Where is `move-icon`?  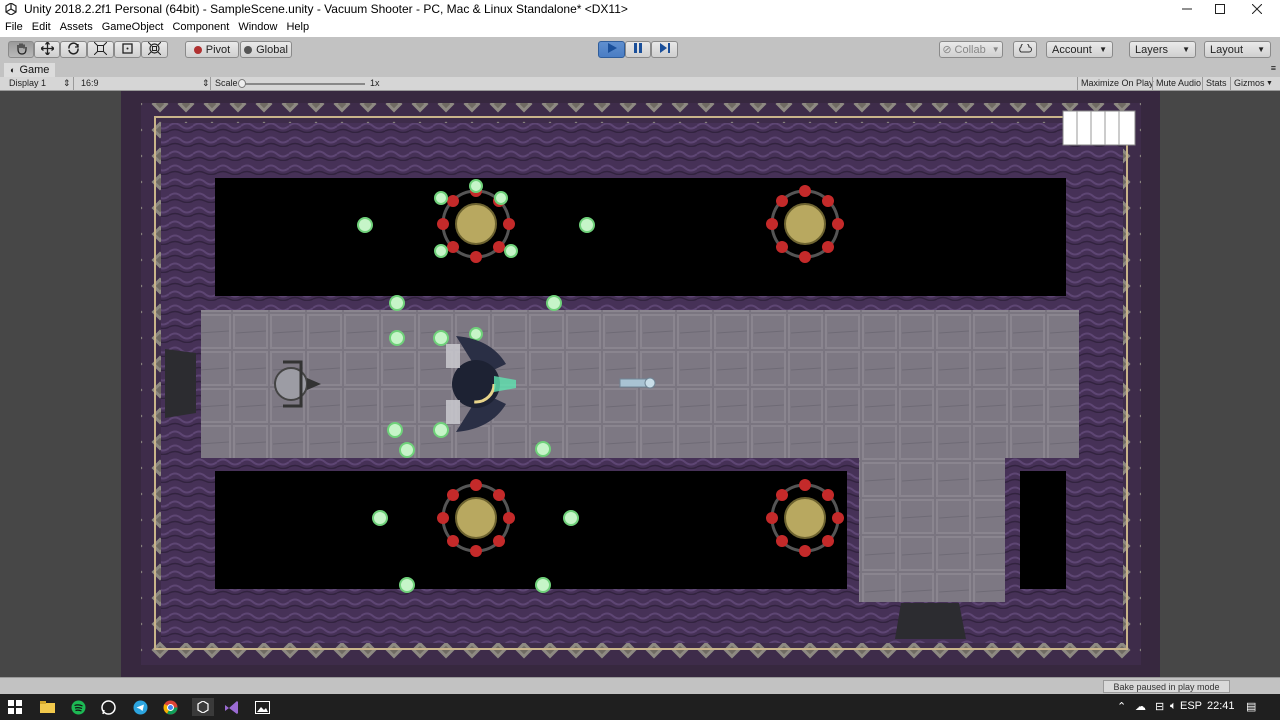 move-icon is located at coordinates (47, 49).